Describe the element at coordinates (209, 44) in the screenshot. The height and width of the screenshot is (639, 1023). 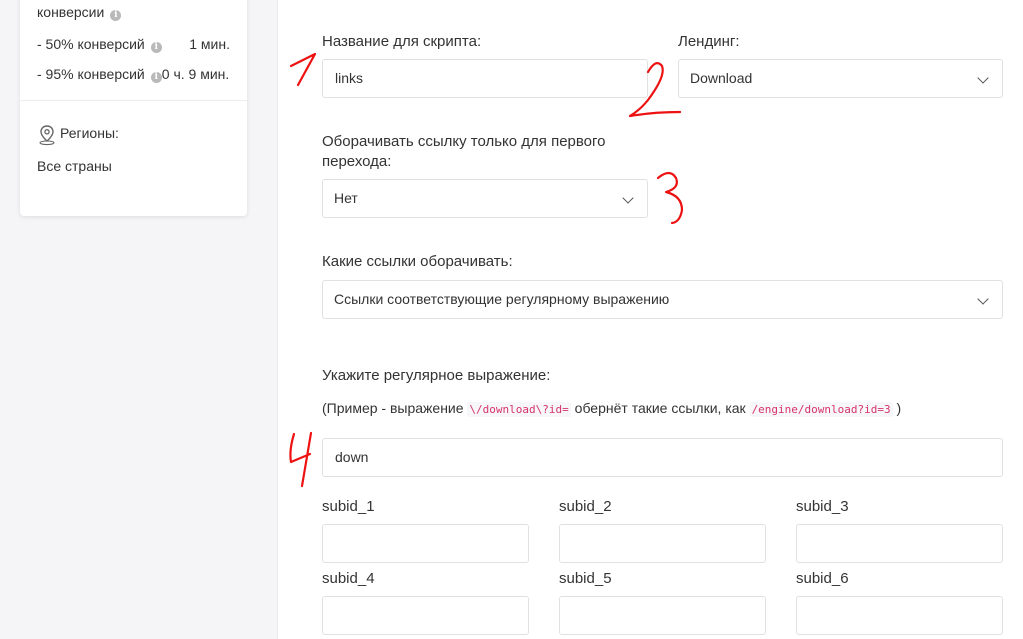
I see `conv-50-value: 1 мин.` at that location.